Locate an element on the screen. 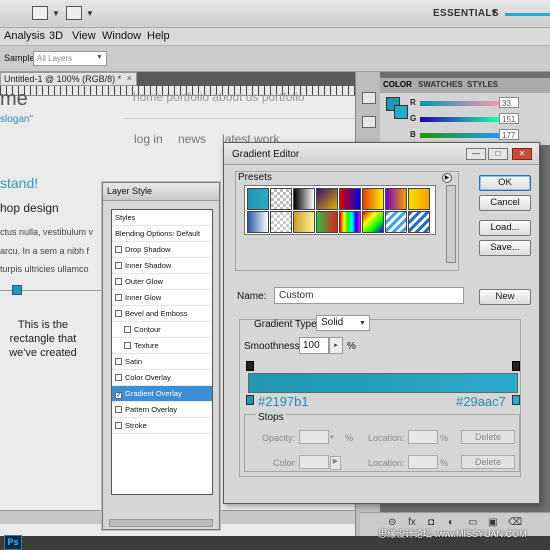 The height and width of the screenshot is (550, 550). opacity-stop-left is located at coordinates (250, 366).